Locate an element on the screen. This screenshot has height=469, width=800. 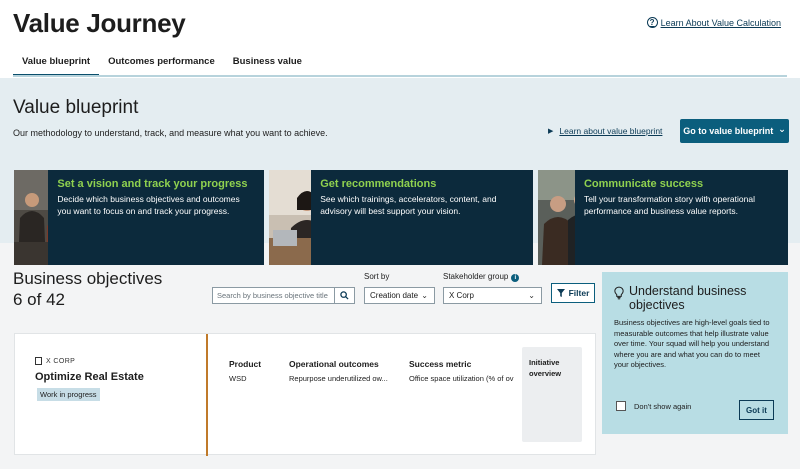
column-header-product: Product is located at coordinates (245, 364).